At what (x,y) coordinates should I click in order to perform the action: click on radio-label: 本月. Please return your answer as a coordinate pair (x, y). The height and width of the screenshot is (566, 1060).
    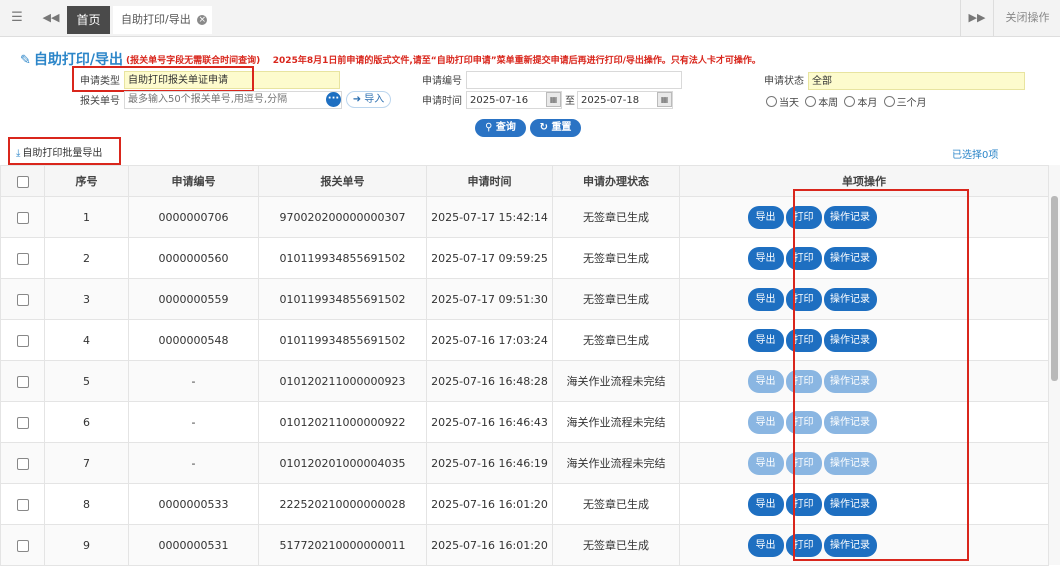
    Looking at the image, I should click on (867, 103).